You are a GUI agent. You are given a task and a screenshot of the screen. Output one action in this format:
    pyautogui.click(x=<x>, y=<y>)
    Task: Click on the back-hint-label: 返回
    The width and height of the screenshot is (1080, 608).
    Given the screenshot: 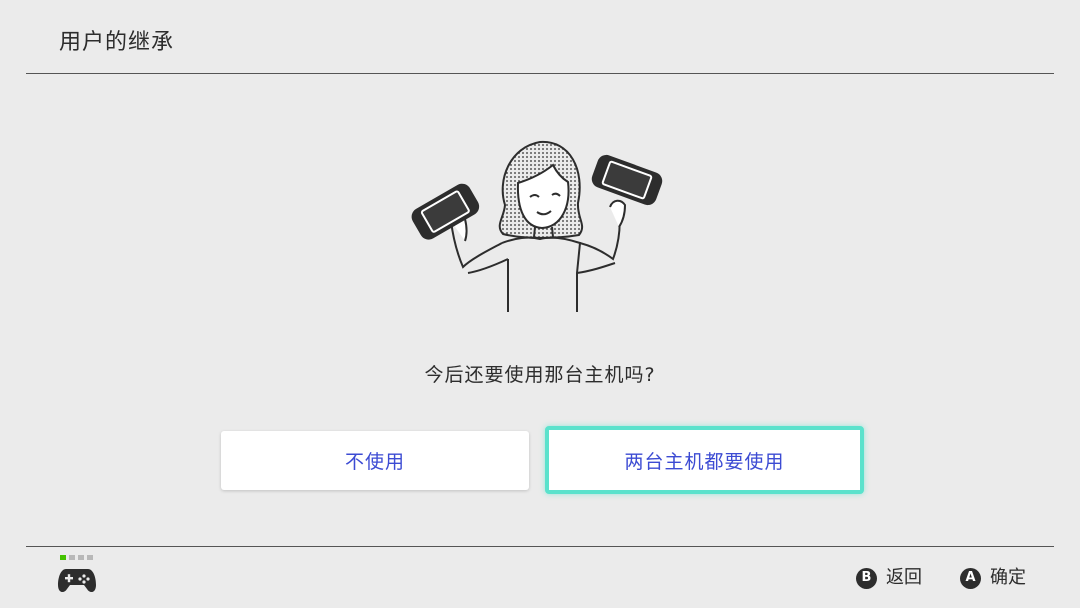 What is the action you would take?
    pyautogui.click(x=904, y=577)
    